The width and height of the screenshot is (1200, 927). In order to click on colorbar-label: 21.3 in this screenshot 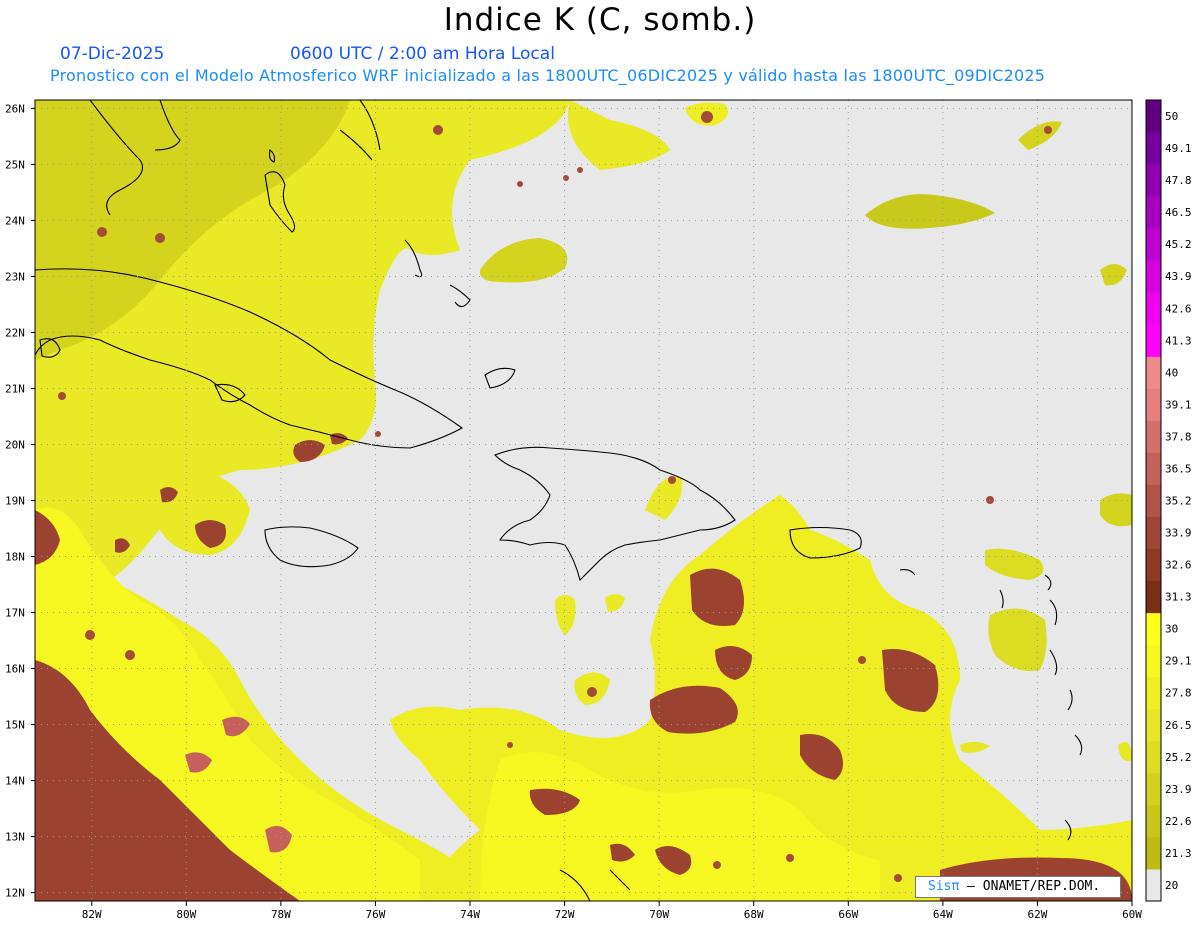, I will do `click(1178, 853)`.